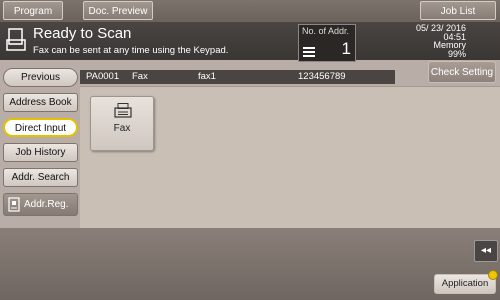 This screenshot has width=500, height=300. What do you see at coordinates (40, 127) in the screenshot?
I see `sidebar-item-direct-input: Direct Input` at bounding box center [40, 127].